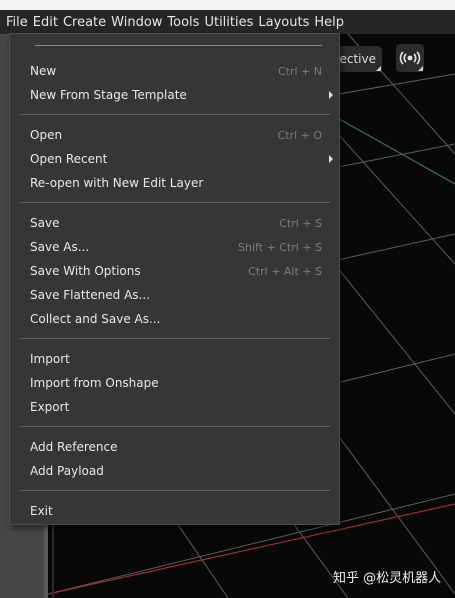 The height and width of the screenshot is (598, 455). Describe the element at coordinates (387, 578) in the screenshot. I see `watermark-text: 知乎 @松灵机器人` at that location.